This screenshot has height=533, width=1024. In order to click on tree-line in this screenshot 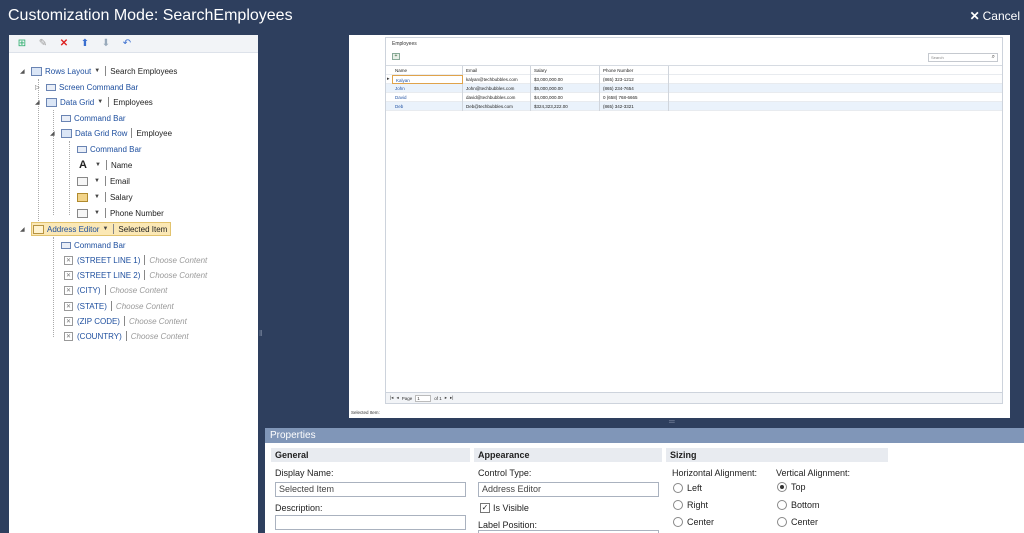, I will do `click(69, 178)`.